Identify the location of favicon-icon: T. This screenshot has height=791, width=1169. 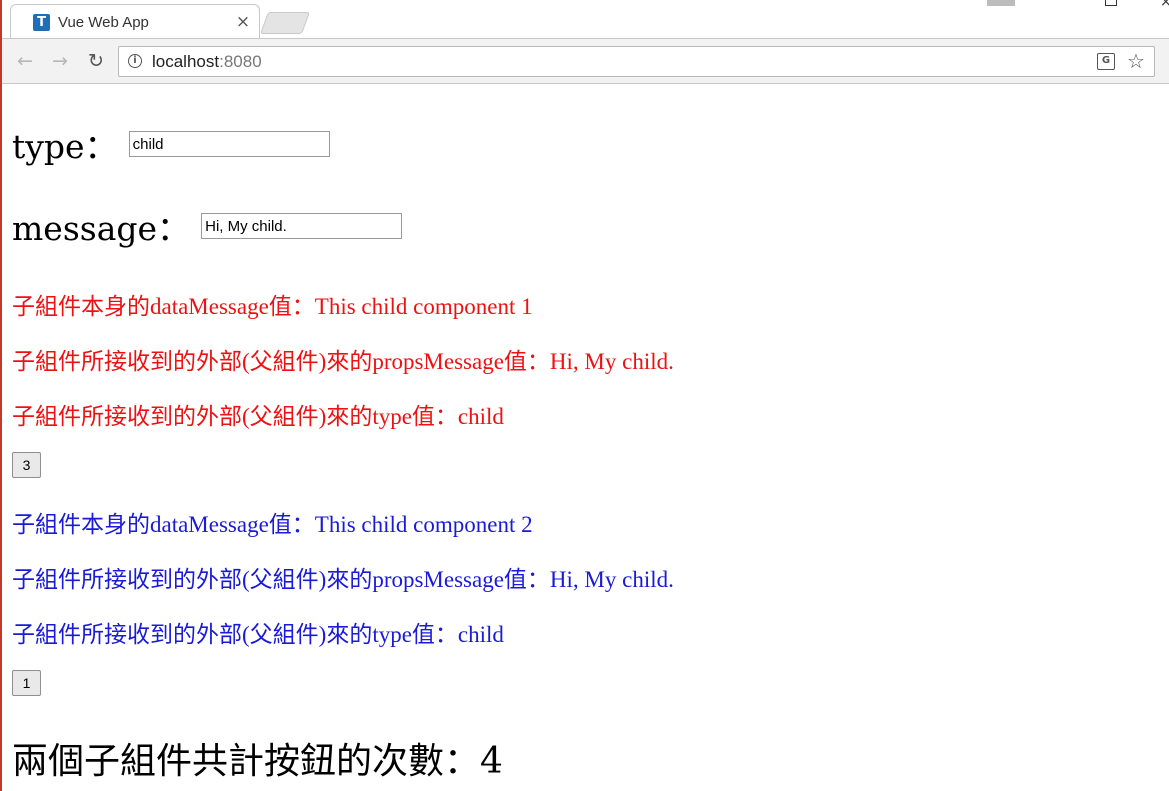
(41, 22).